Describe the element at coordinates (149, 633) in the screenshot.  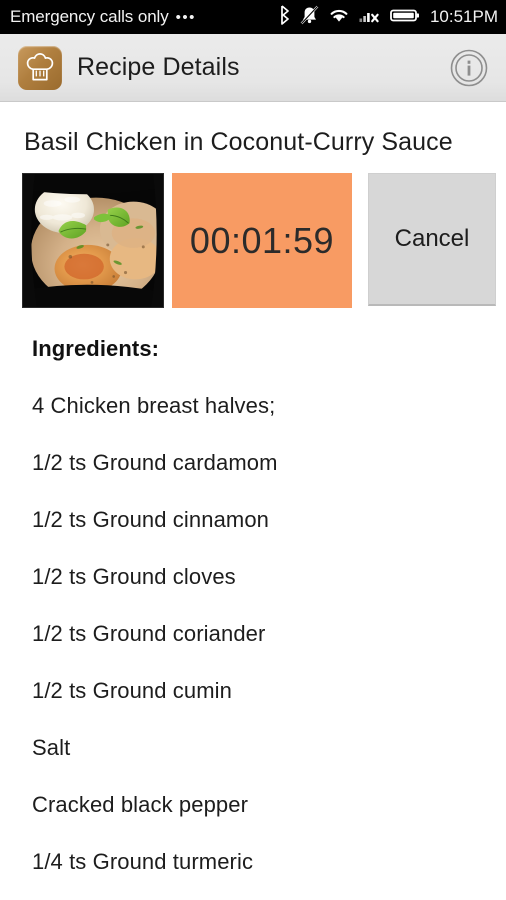
I see `list-item: 1/2 ts Ground coriander` at that location.